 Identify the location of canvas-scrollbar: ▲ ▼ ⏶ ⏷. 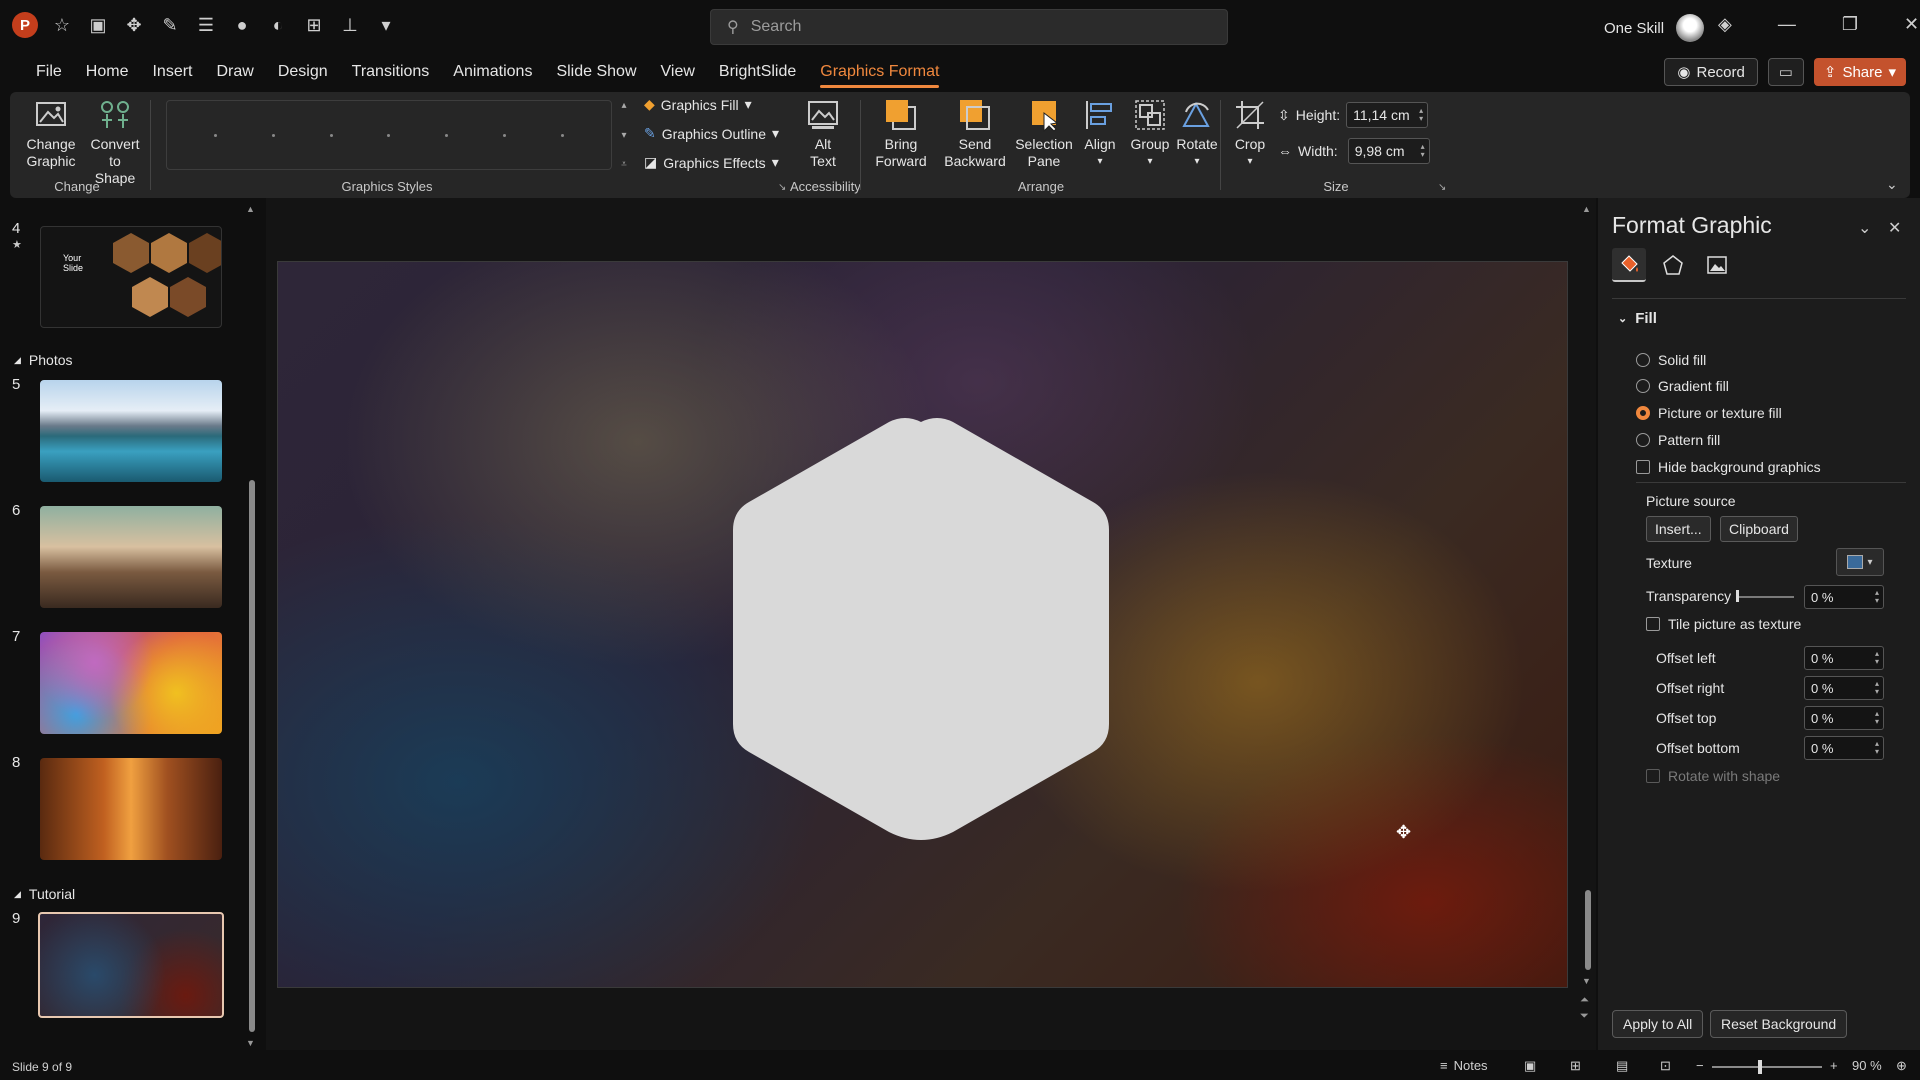
(1587, 614).